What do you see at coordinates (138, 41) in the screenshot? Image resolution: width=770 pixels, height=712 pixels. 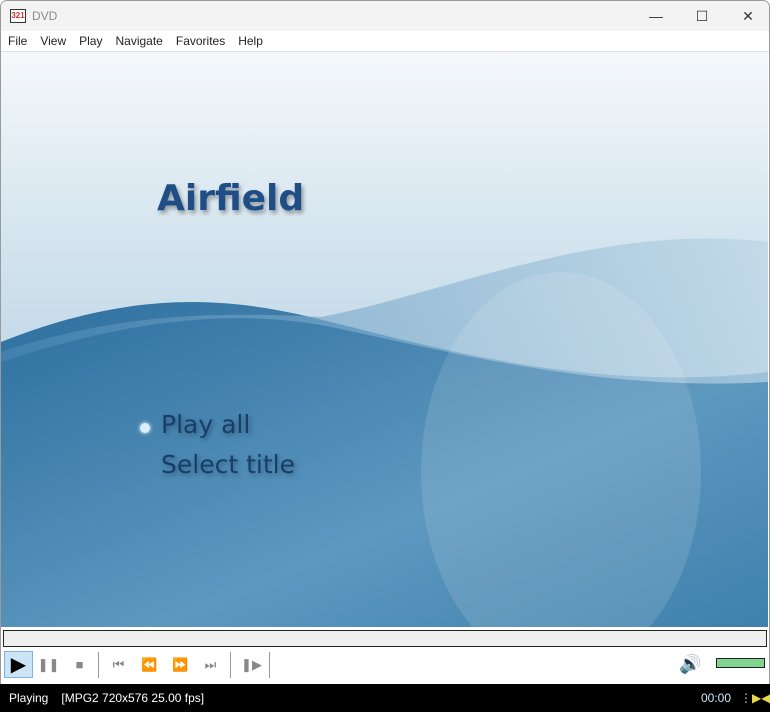 I see `menu-navigate: Navigate` at bounding box center [138, 41].